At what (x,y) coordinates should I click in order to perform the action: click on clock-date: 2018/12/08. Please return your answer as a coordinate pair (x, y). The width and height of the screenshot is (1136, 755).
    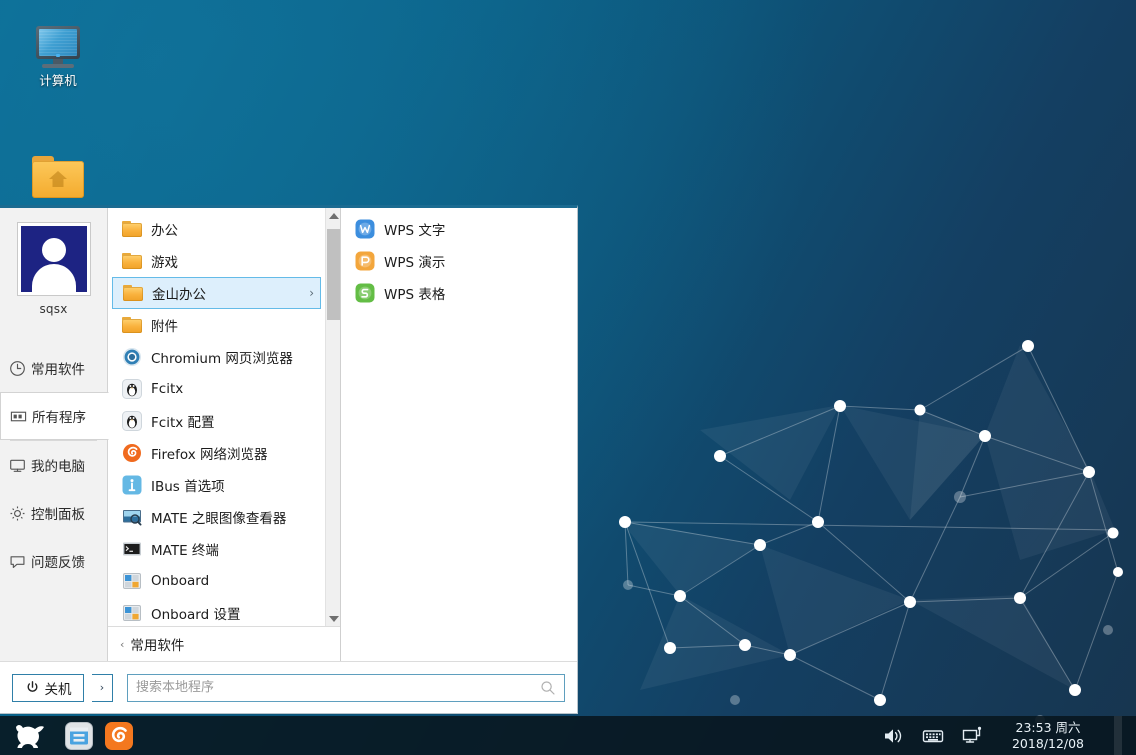
    Looking at the image, I should click on (1048, 743).